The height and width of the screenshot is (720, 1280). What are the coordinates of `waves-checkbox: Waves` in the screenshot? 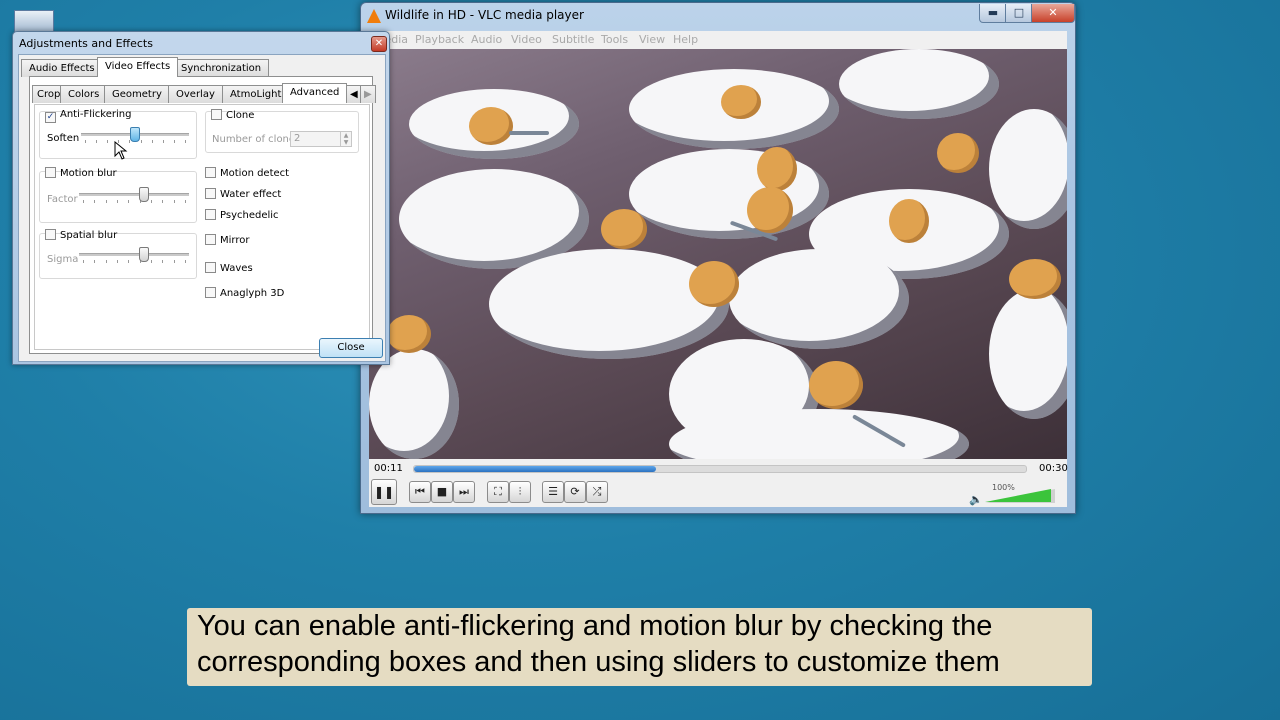 It's located at (229, 268).